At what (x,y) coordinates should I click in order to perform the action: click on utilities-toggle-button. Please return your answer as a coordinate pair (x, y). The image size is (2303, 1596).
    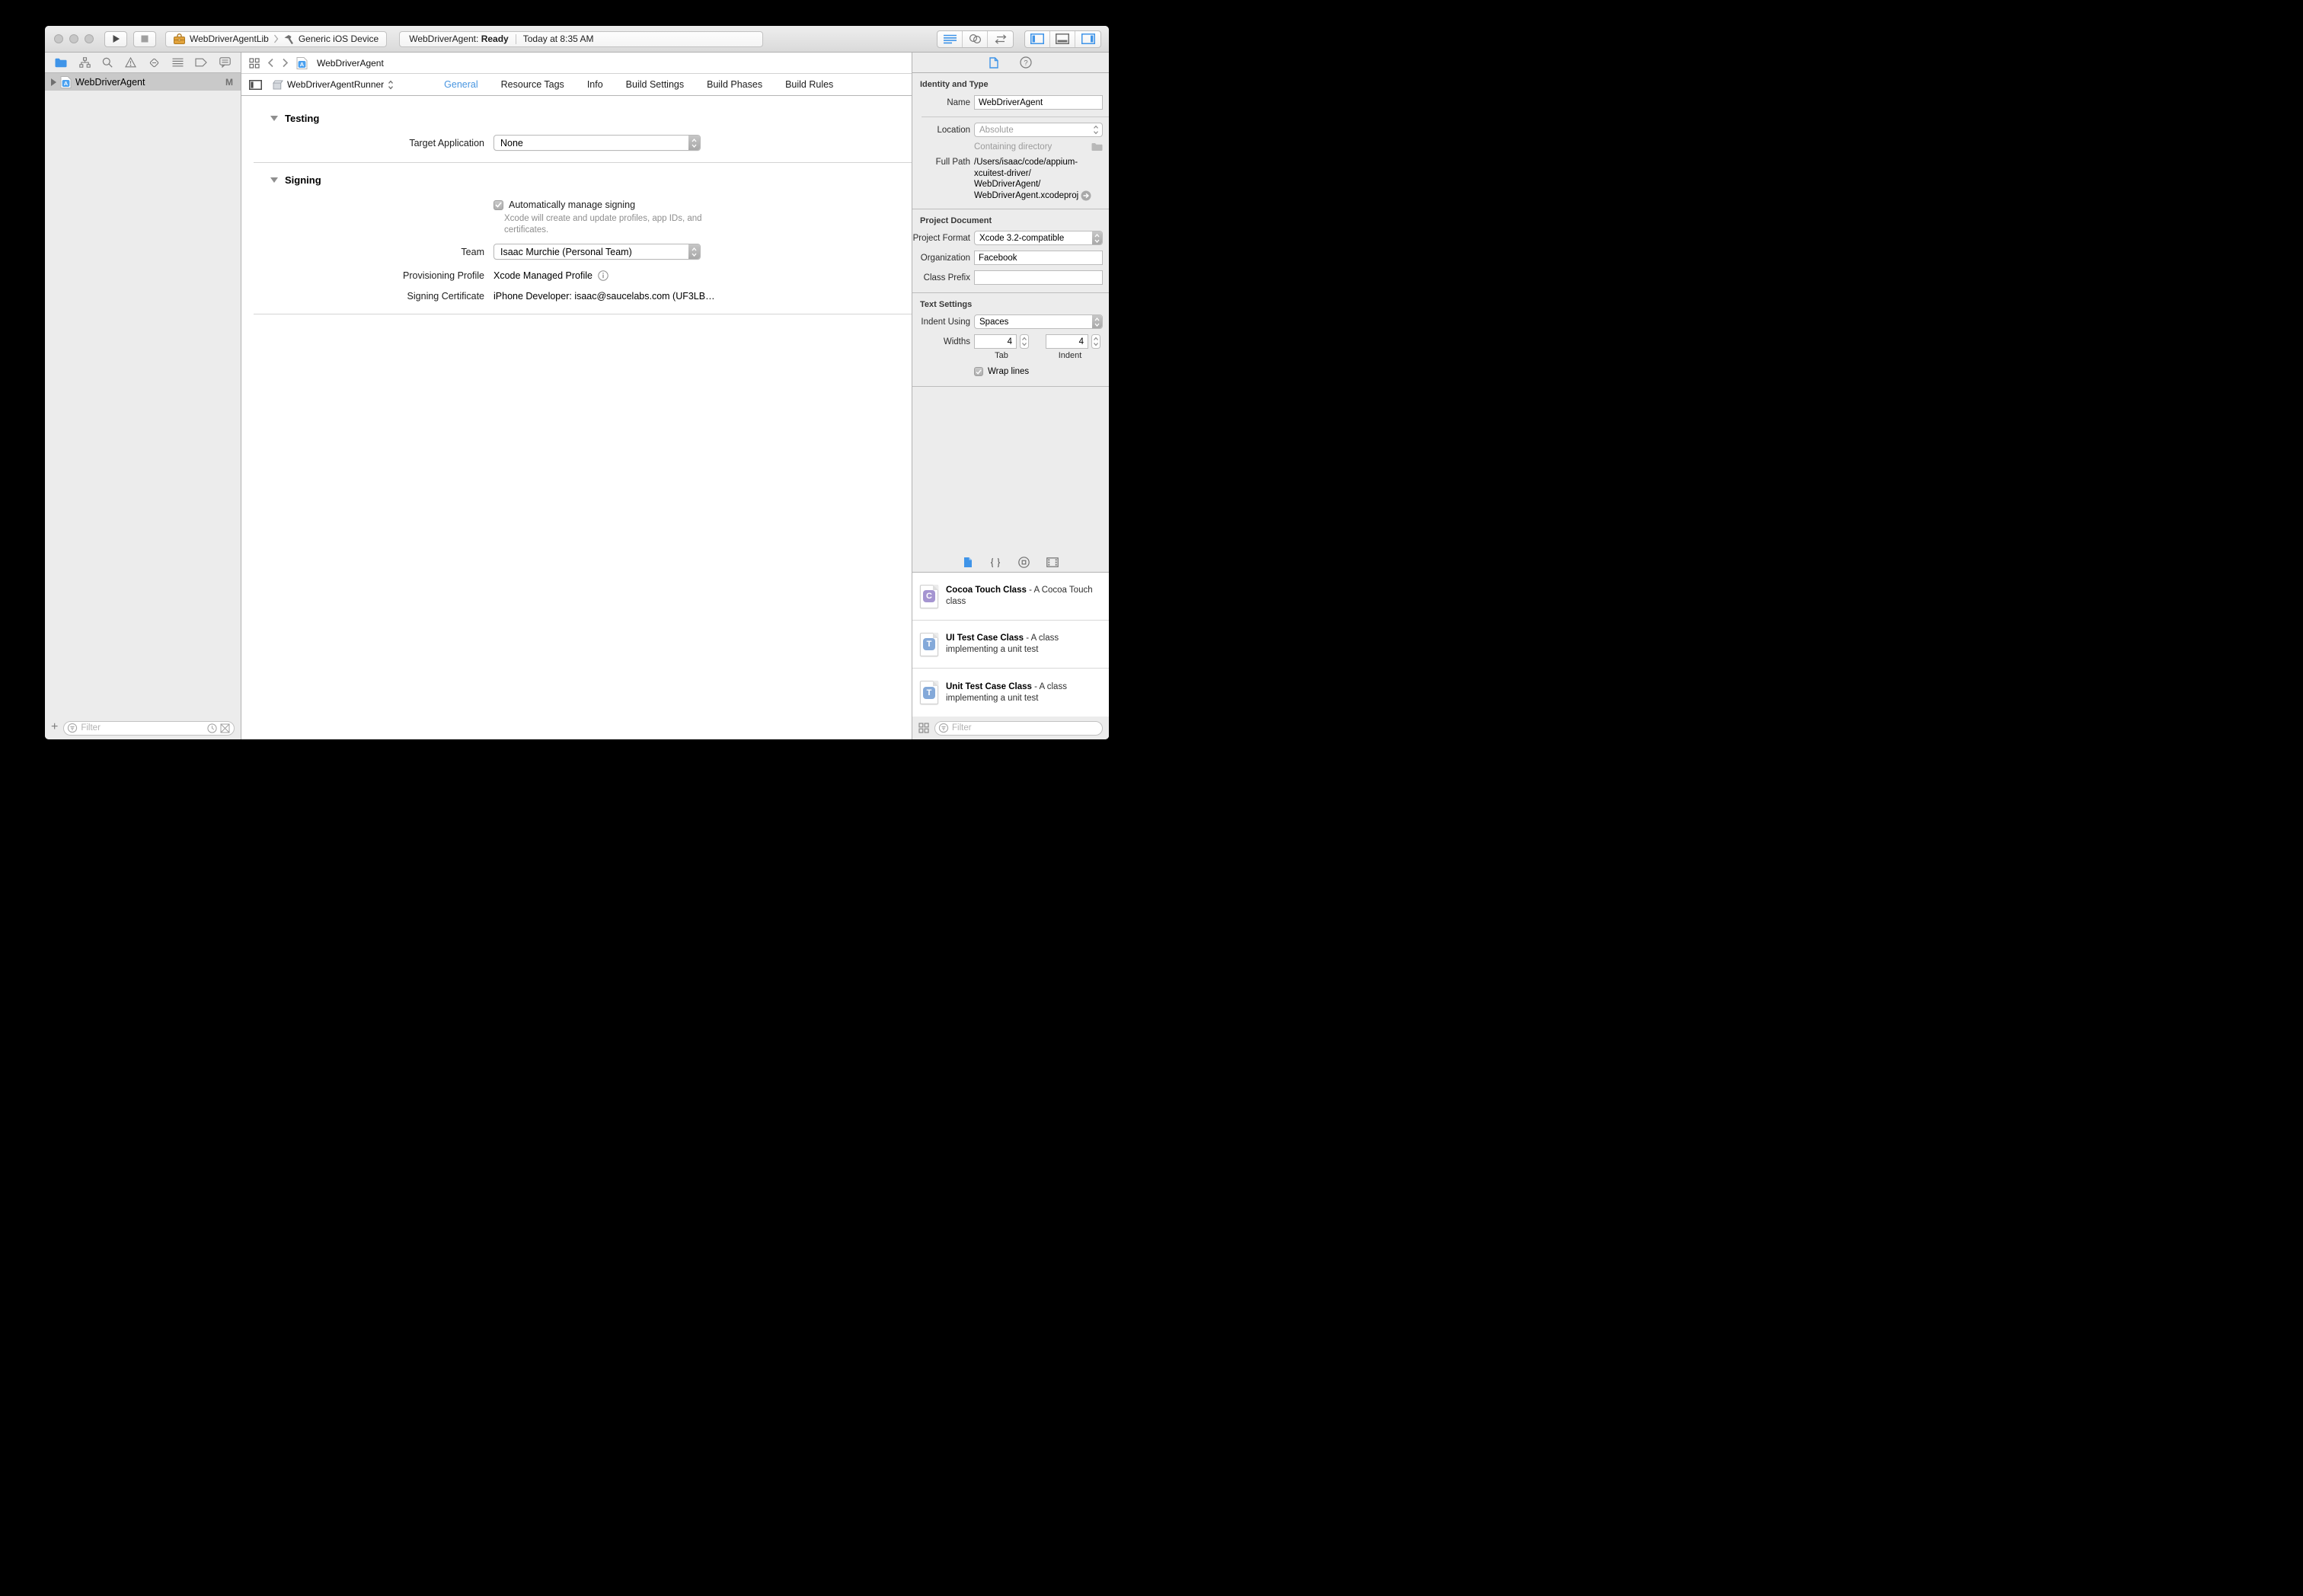
    Looking at the image, I should click on (1087, 39).